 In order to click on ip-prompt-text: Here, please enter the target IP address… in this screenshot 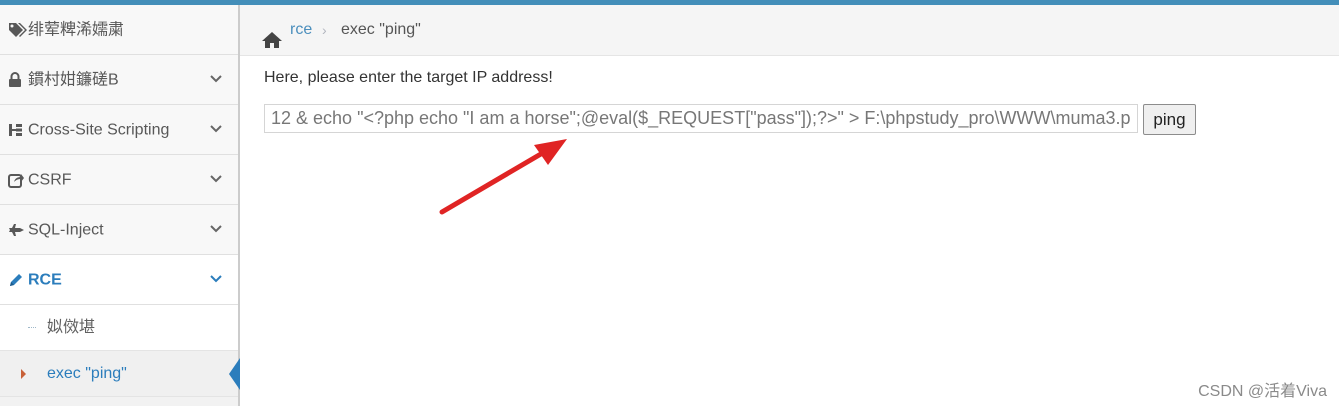, I will do `click(408, 77)`.